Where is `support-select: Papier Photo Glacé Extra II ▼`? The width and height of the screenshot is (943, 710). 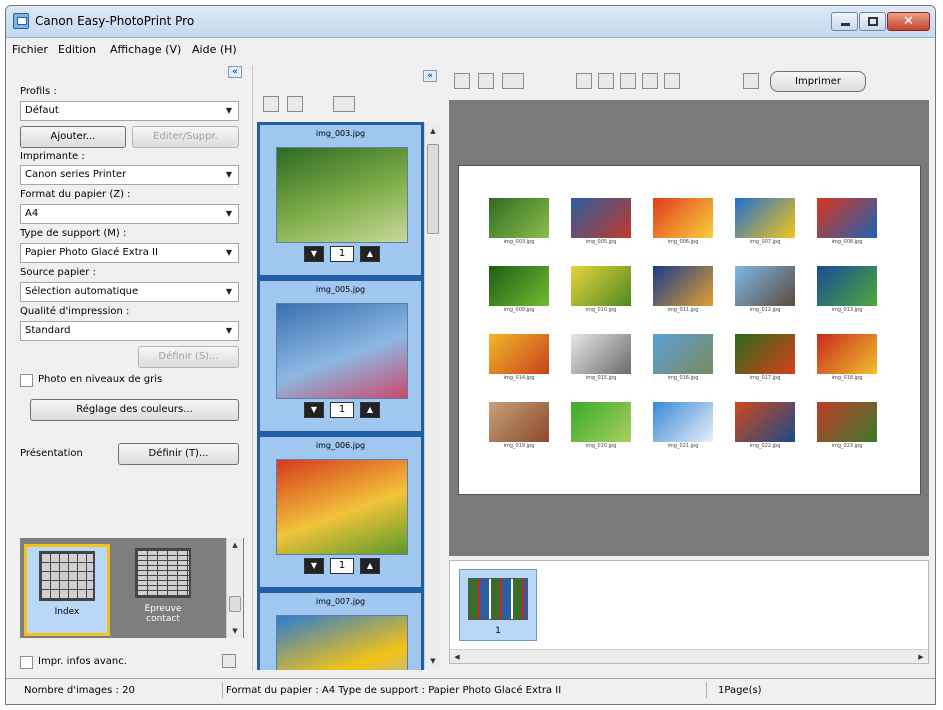
support-select: Papier Photo Glacé Extra II ▼ is located at coordinates (129, 253).